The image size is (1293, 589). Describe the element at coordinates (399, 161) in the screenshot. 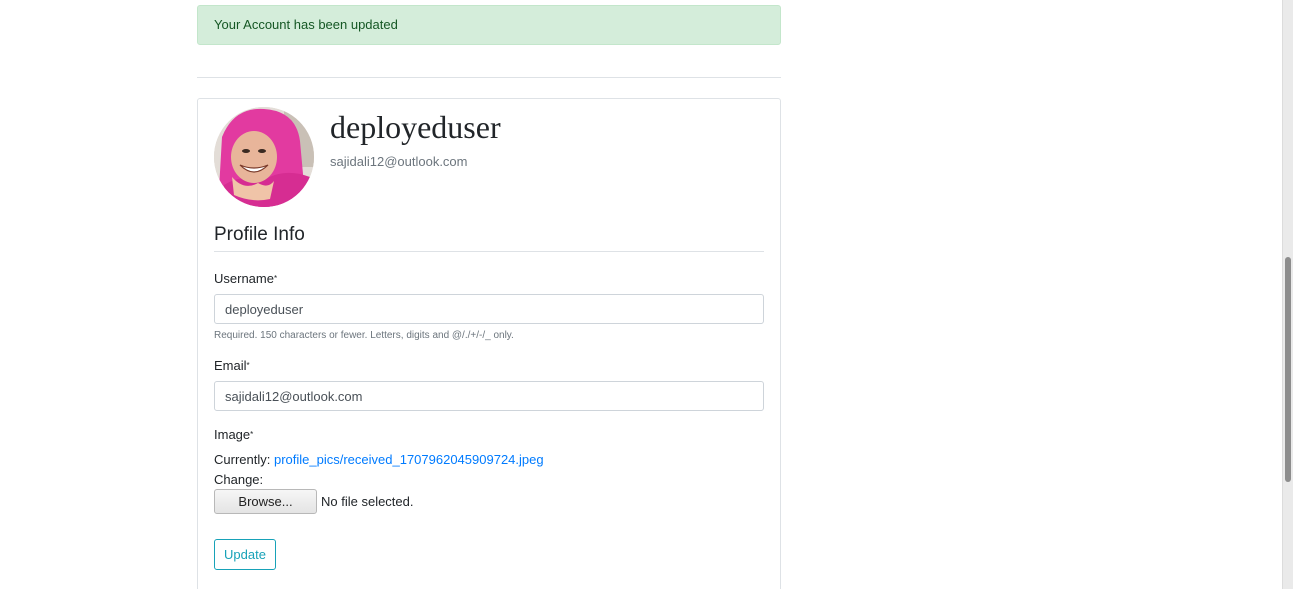

I see `account-email: sajidali12@outlook.com` at that location.